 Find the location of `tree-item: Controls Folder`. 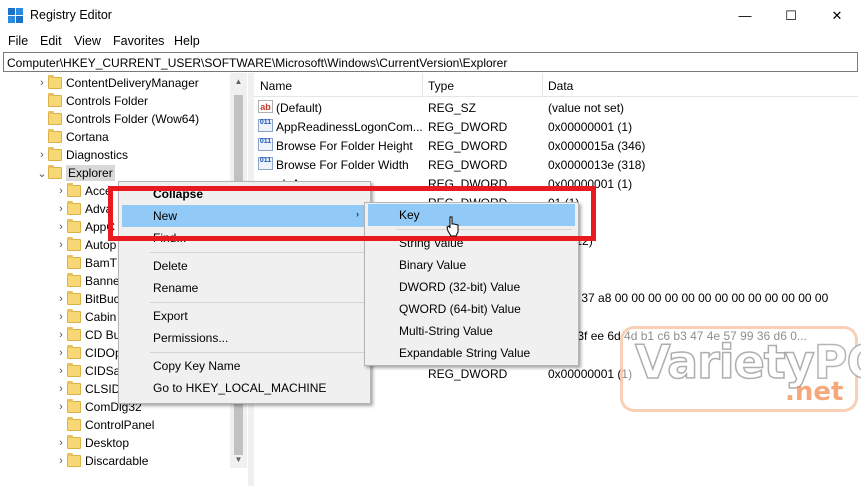

tree-item: Controls Folder is located at coordinates (92, 101).